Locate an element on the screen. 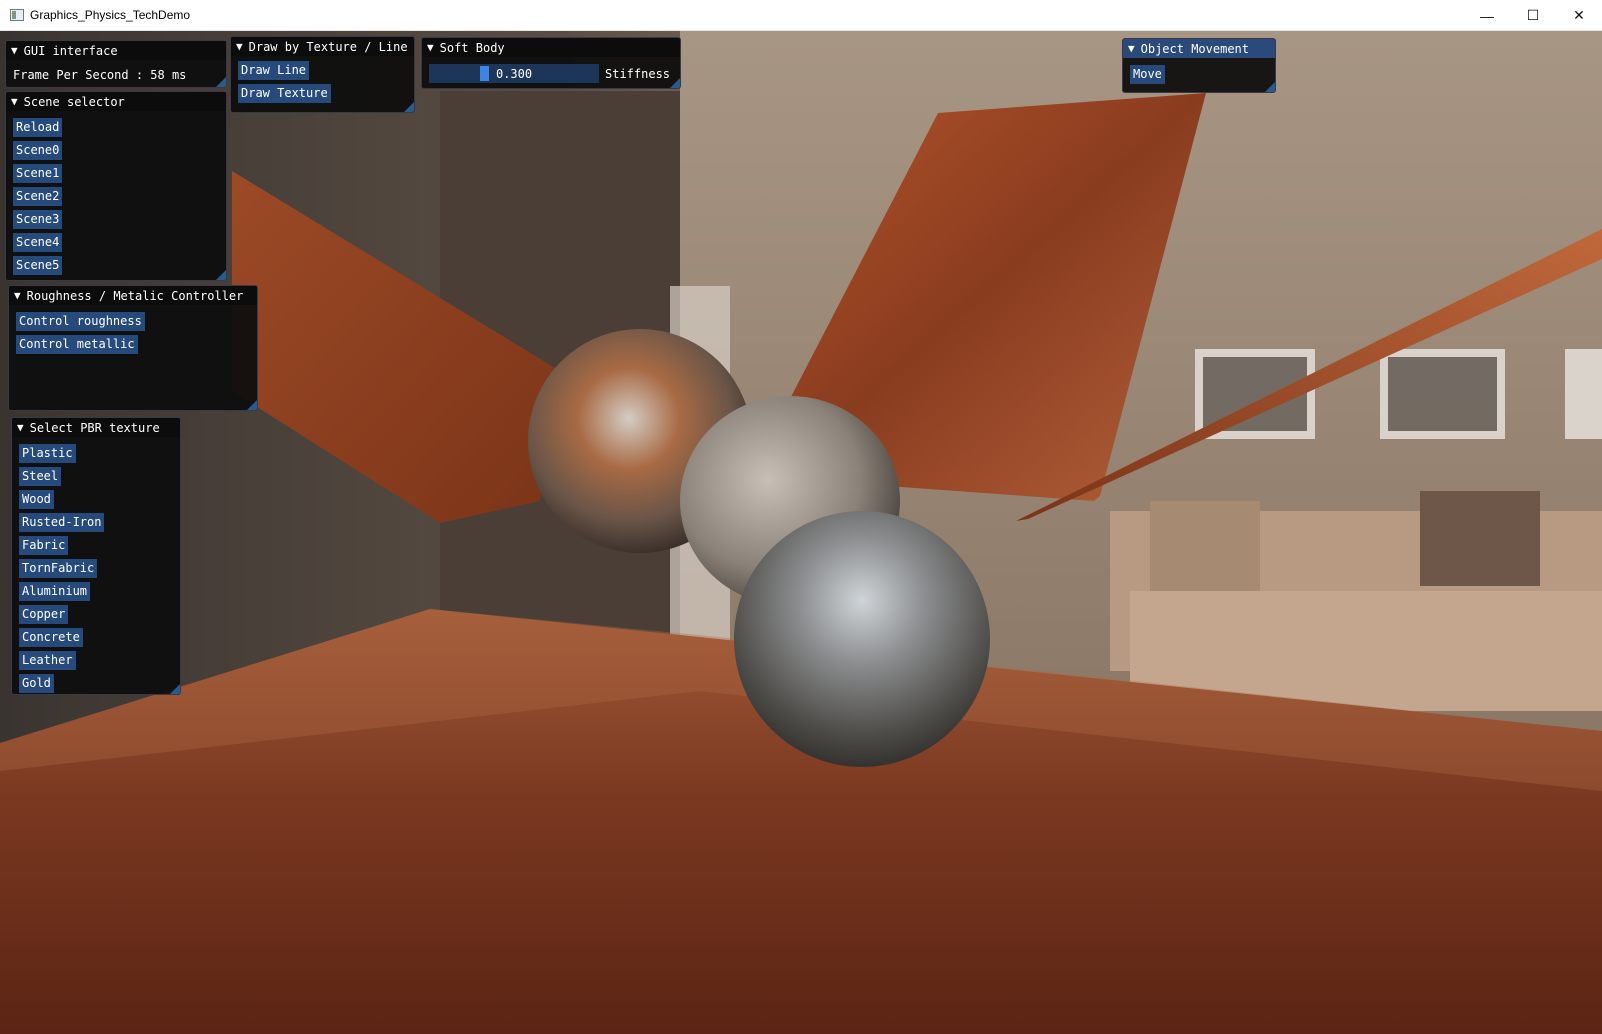 This screenshot has width=1602, height=1034. material-controller-header: ▼ Roughness / Metalic Controller is located at coordinates (133, 295).